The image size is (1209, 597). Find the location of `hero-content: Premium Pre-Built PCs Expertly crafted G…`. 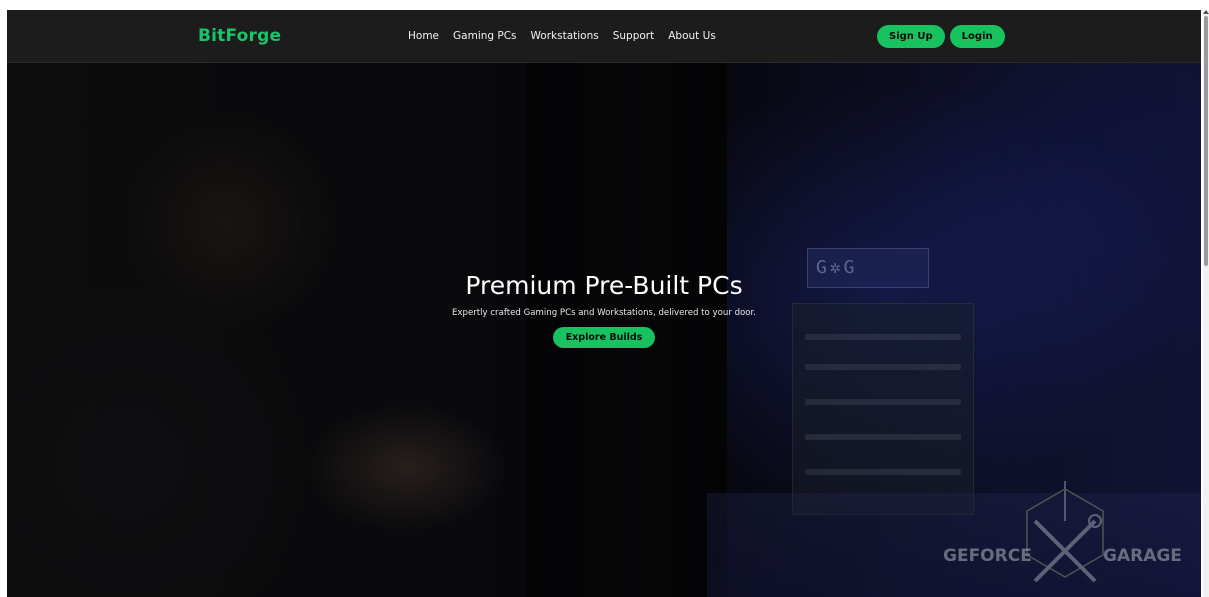

hero-content: Premium Pre-Built PCs Expertly crafted G… is located at coordinates (604, 308).